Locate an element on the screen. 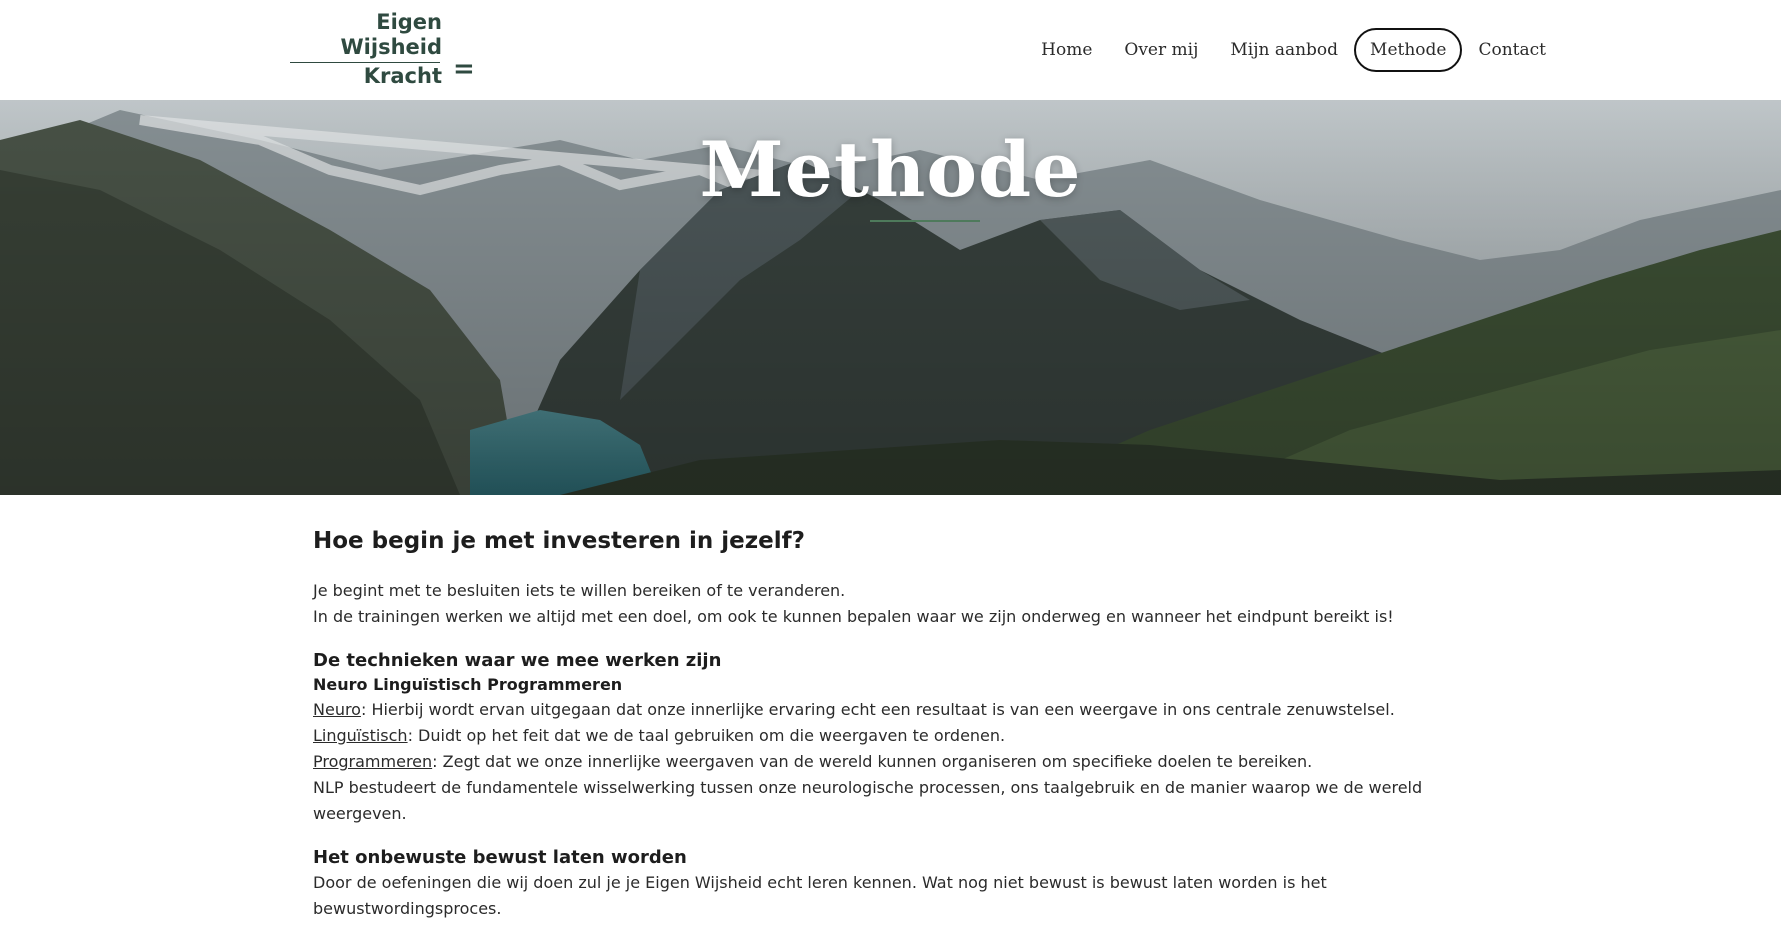 The image size is (1781, 926). programmeren-term: Programmeren is located at coordinates (373, 761).